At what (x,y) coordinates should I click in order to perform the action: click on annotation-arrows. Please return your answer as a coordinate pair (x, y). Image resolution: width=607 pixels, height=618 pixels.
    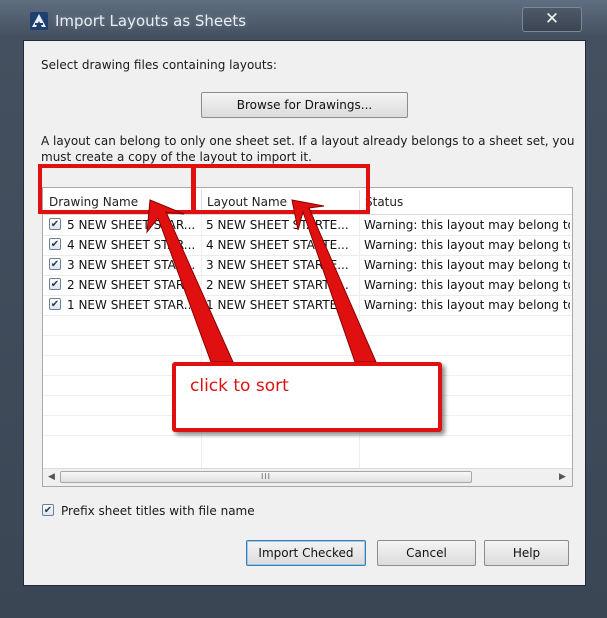
    Looking at the image, I should click on (261, 281).